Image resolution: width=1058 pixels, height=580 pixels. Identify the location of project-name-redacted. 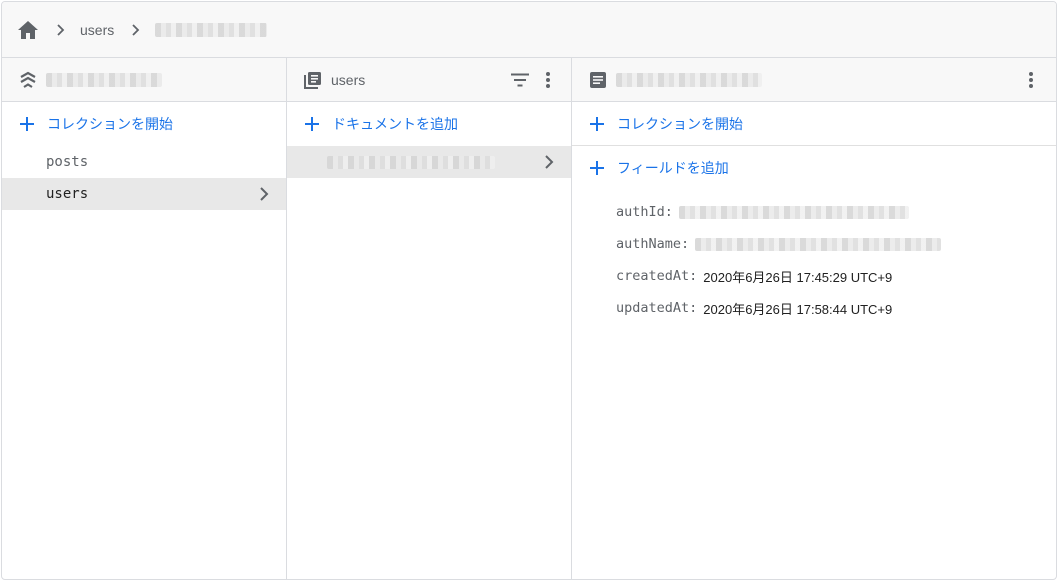
(104, 79).